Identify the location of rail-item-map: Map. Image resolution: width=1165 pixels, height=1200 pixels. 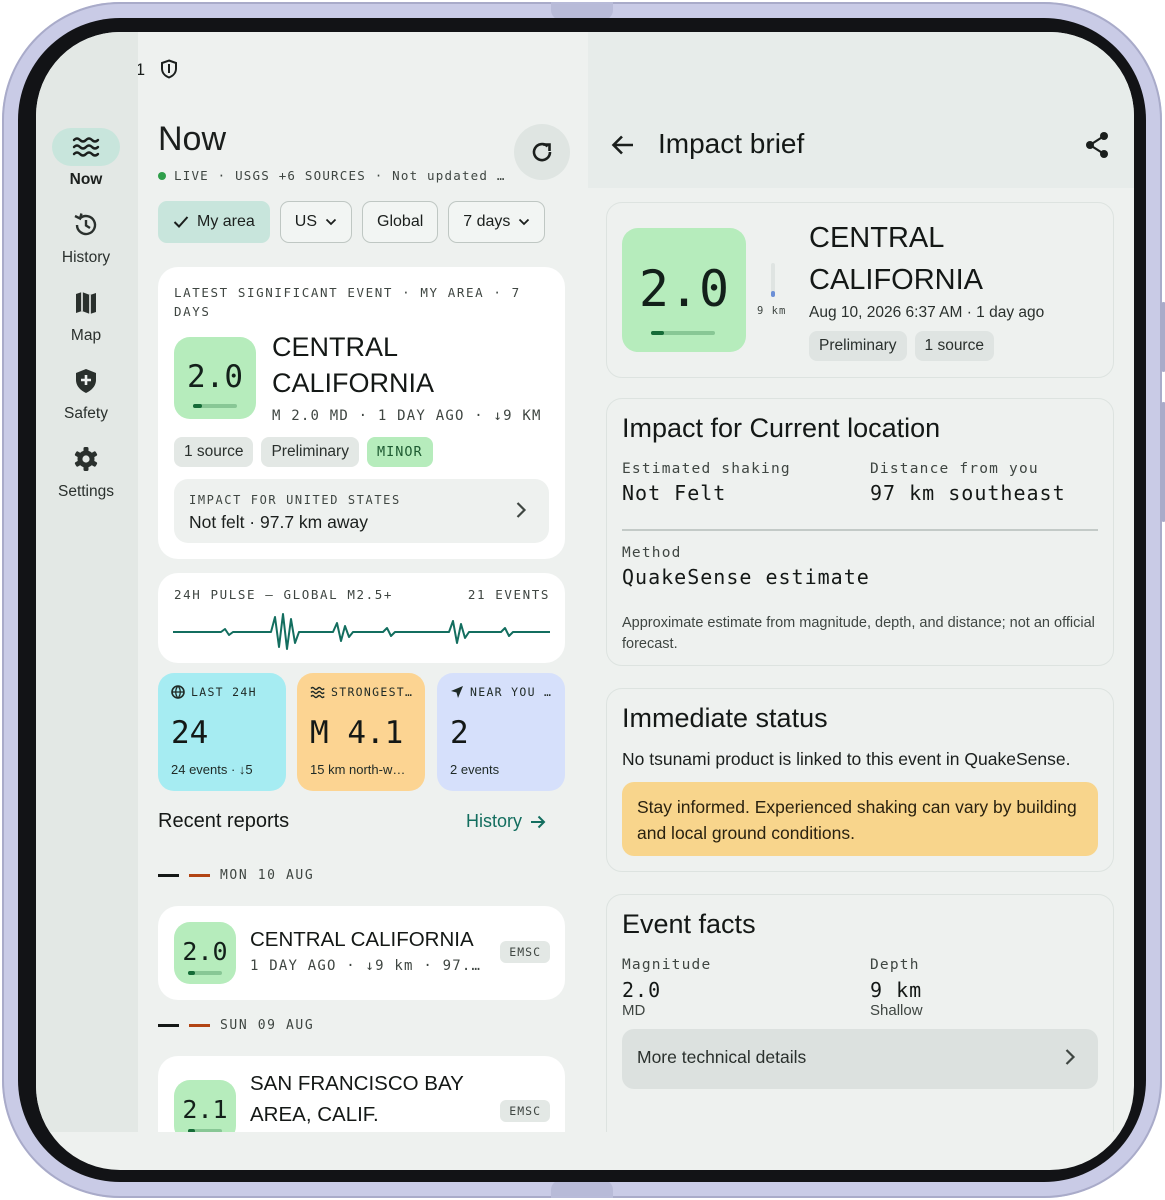
(86, 314).